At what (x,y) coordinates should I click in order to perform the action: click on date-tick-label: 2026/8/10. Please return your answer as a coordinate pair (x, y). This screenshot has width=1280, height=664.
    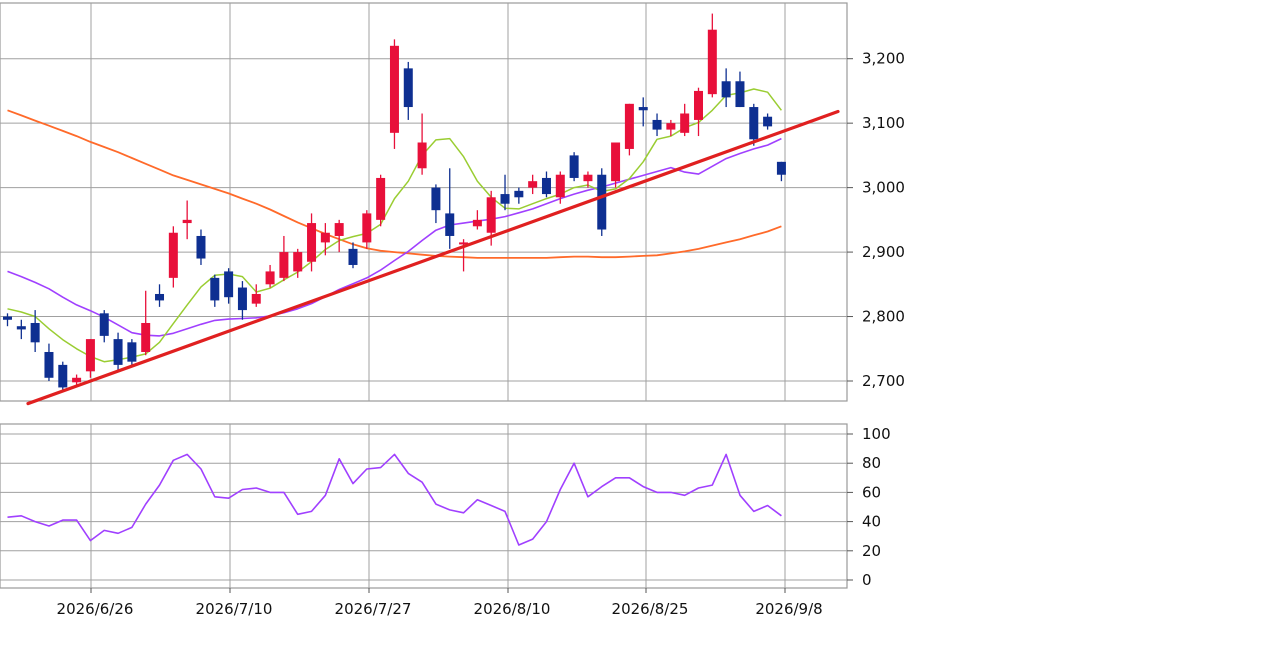
    Looking at the image, I should click on (512, 609).